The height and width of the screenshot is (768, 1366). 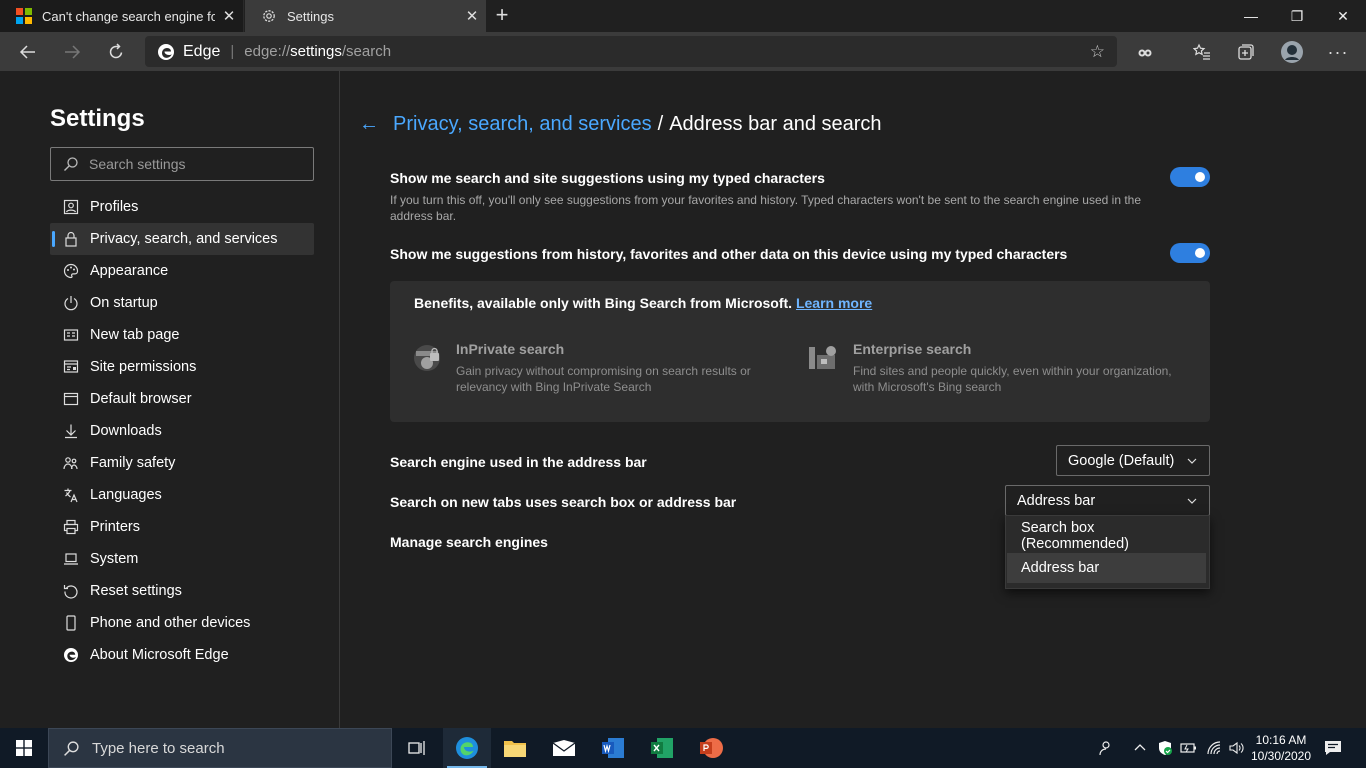 I want to click on lock-icon, so click(x=71, y=239).